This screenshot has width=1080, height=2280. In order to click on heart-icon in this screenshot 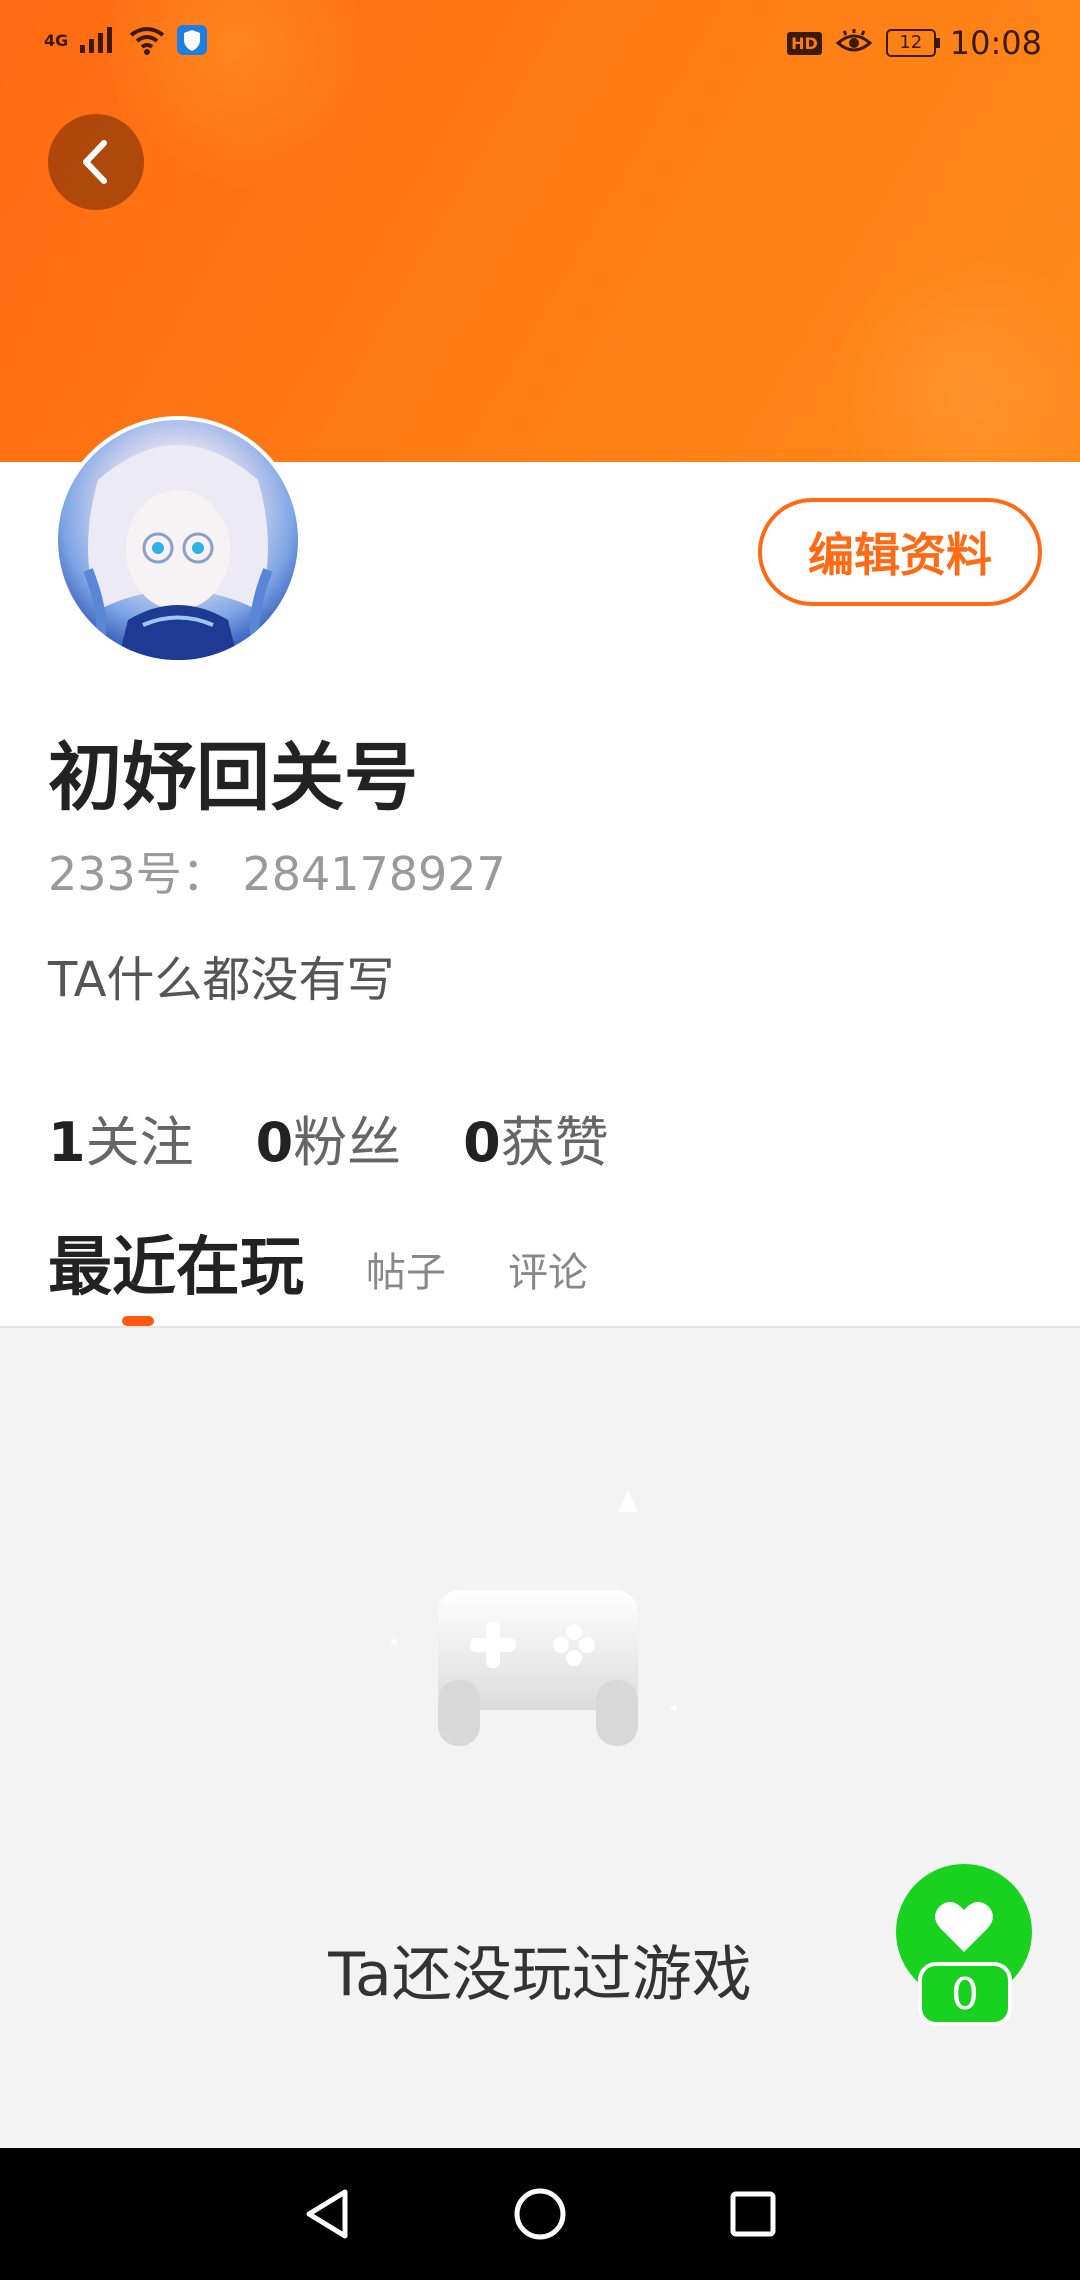, I will do `click(964, 1926)`.